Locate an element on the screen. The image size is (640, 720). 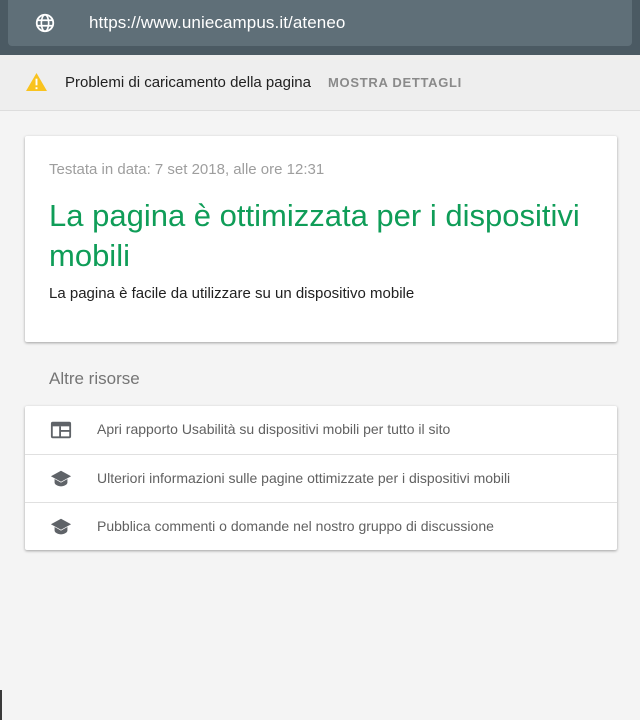
address-field: https://www.uniecampus.it/ateneo is located at coordinates (320, 23).